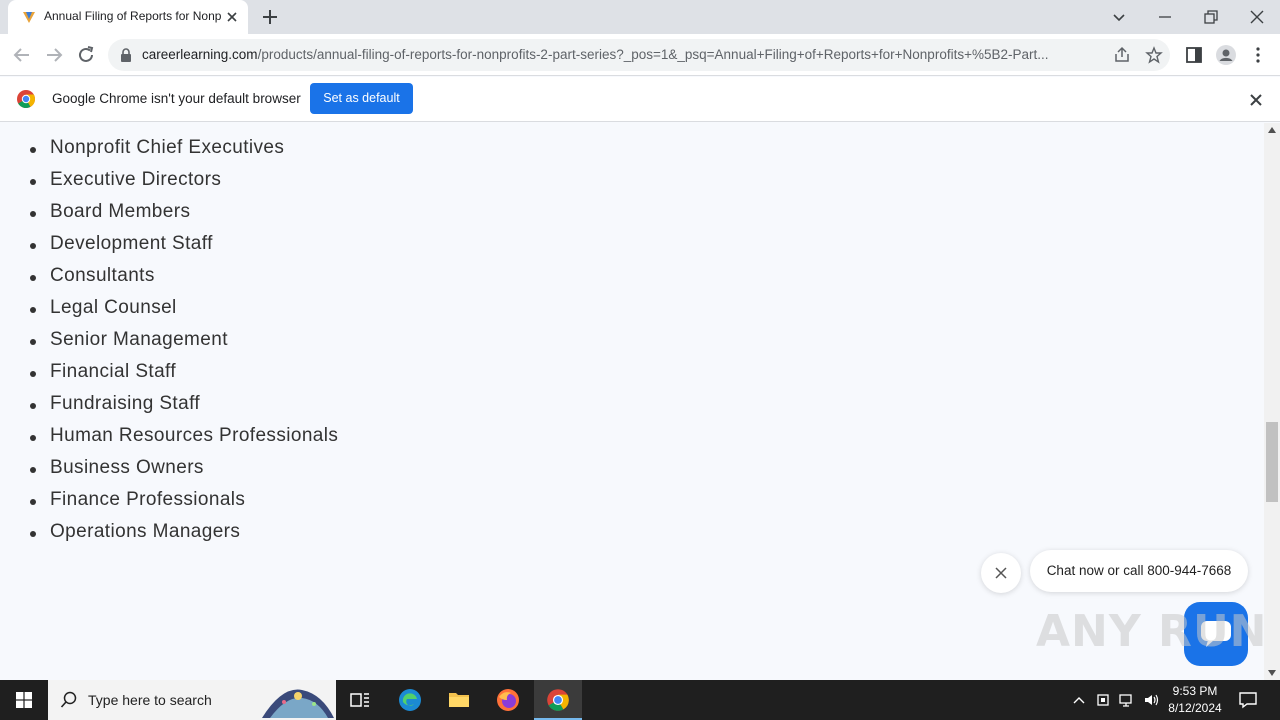 Image resolution: width=1280 pixels, height=720 pixels. I want to click on edge-icon, so click(410, 700).